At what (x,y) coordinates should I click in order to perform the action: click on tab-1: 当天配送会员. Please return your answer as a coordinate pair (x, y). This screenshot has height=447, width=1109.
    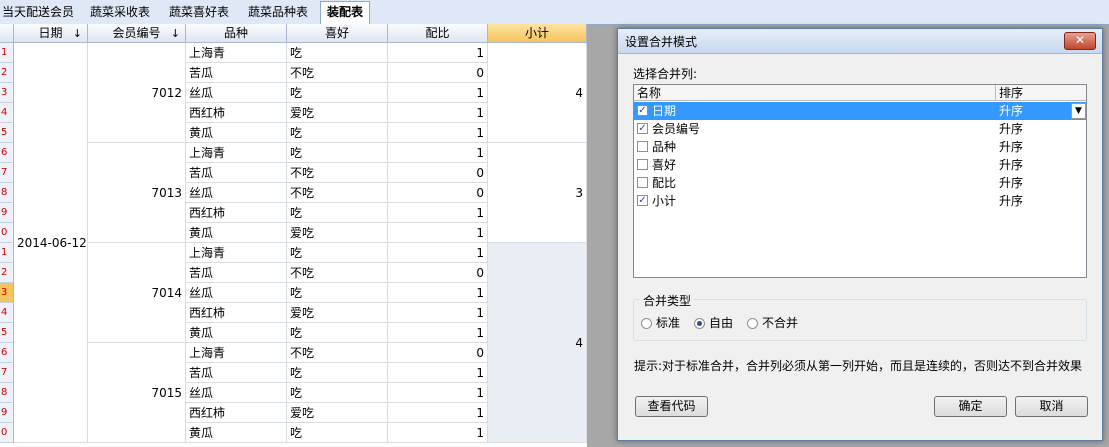
    Looking at the image, I should click on (40, 12).